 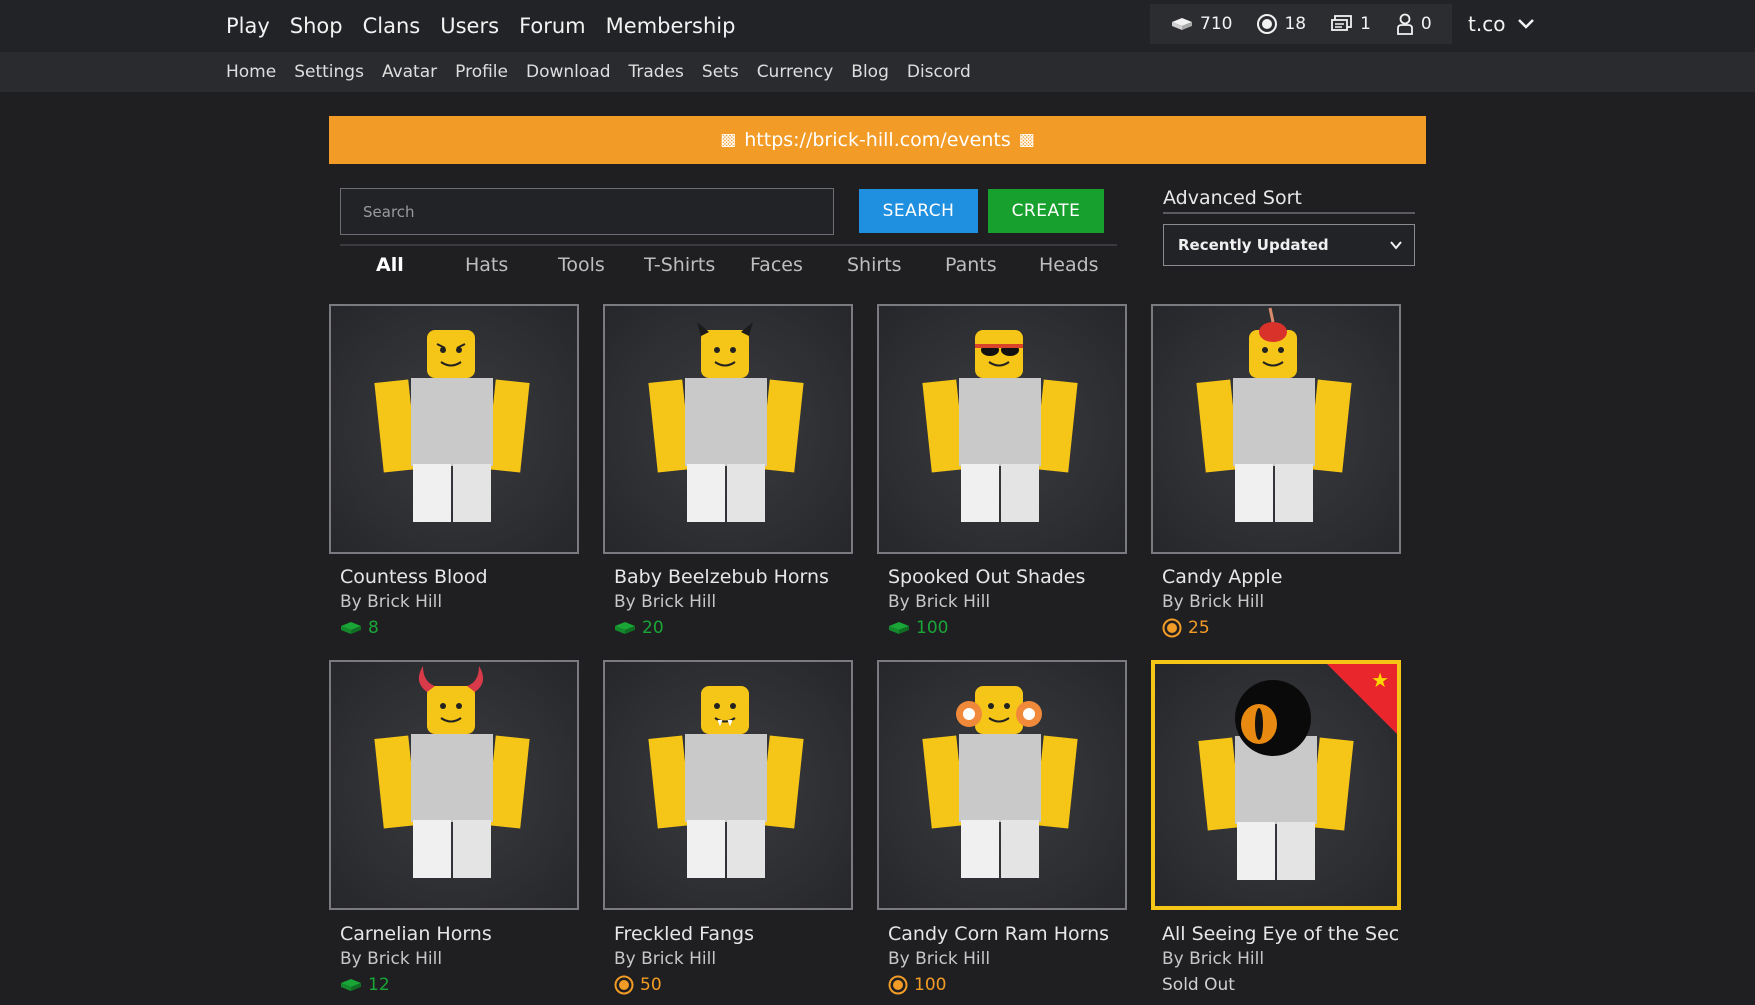 I want to click on item-name: Candy Apple, so click(x=1285, y=577).